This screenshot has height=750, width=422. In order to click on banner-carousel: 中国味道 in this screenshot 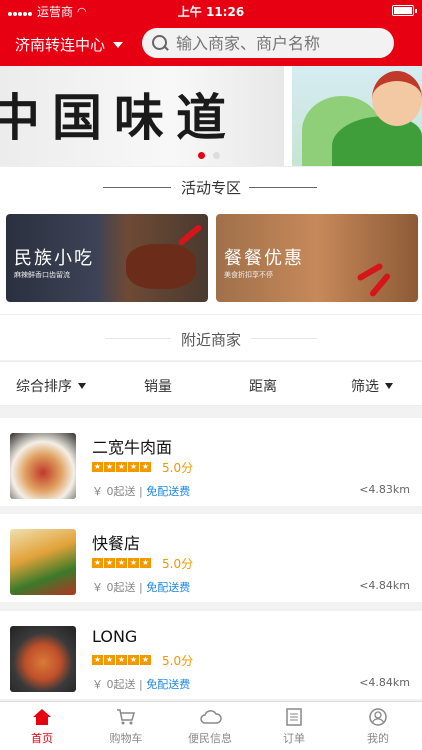, I will do `click(211, 116)`.